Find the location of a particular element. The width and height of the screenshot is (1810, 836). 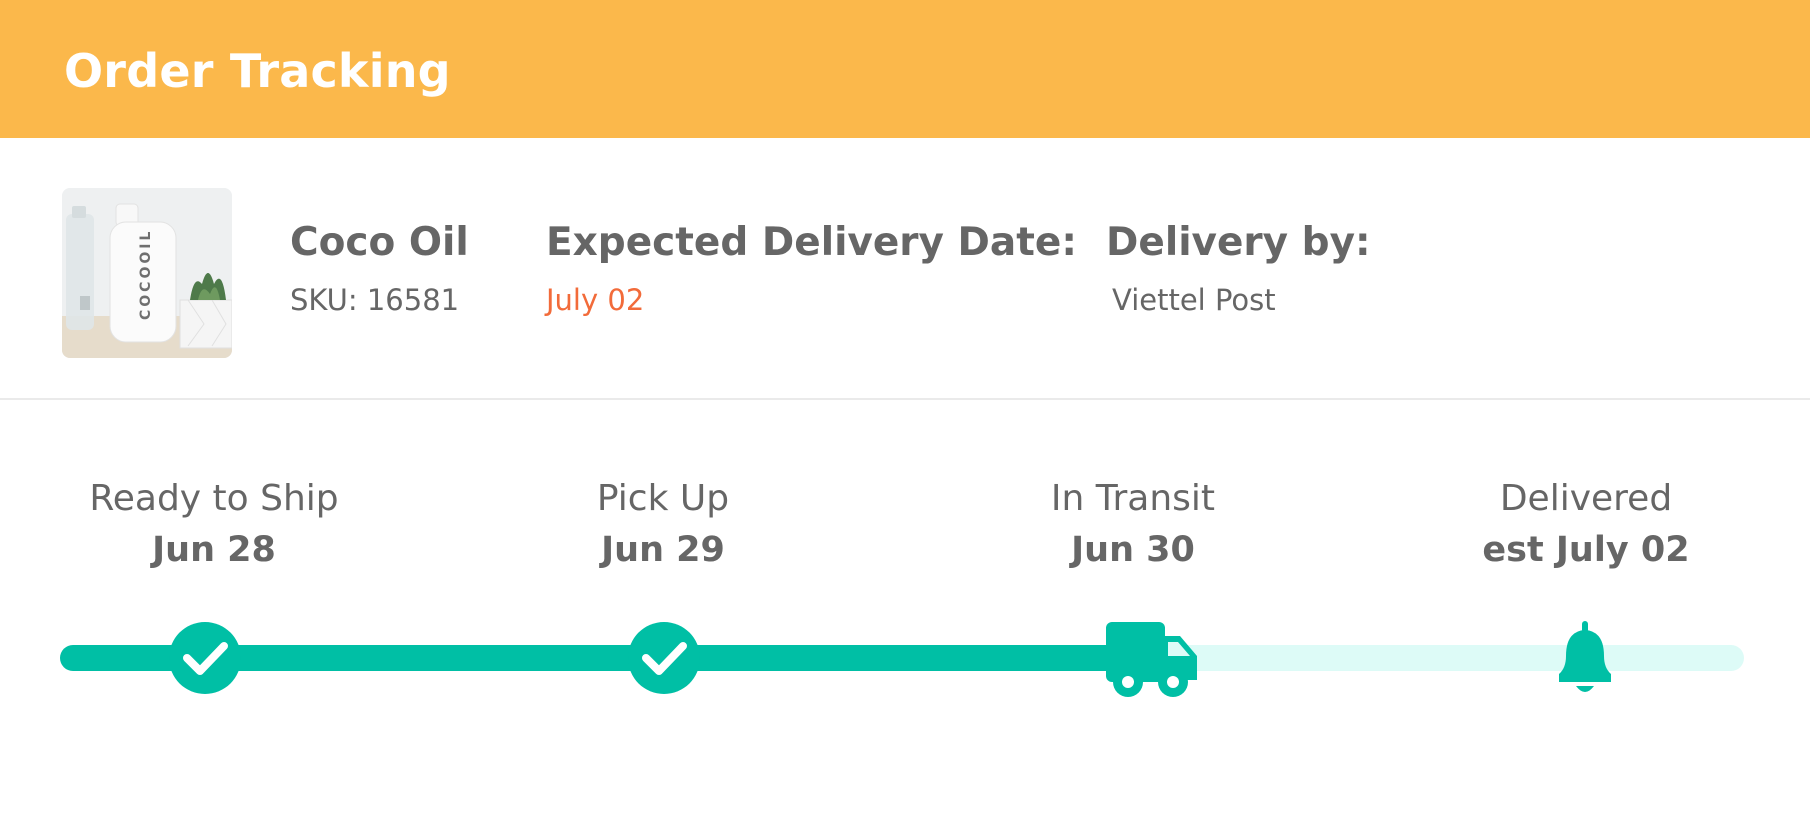

product-image: COCOOIL is located at coordinates (147, 273).